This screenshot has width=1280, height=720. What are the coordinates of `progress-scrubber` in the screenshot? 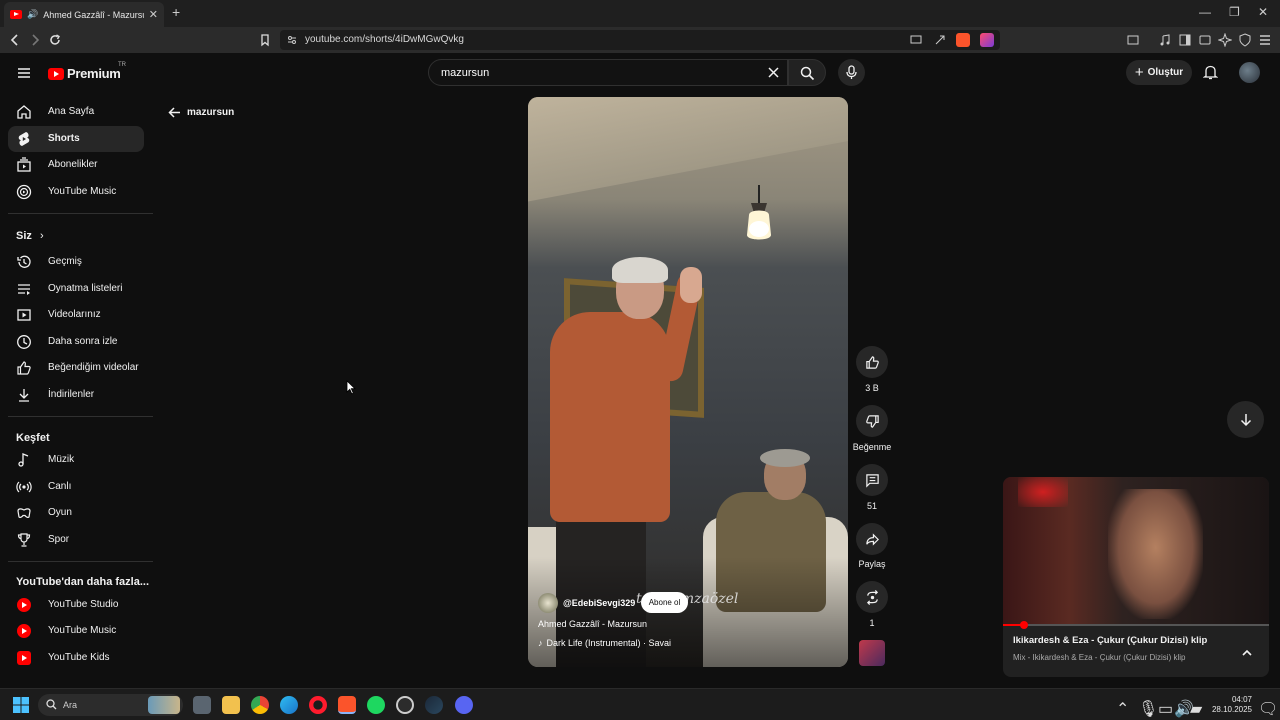 It's located at (1024, 625).